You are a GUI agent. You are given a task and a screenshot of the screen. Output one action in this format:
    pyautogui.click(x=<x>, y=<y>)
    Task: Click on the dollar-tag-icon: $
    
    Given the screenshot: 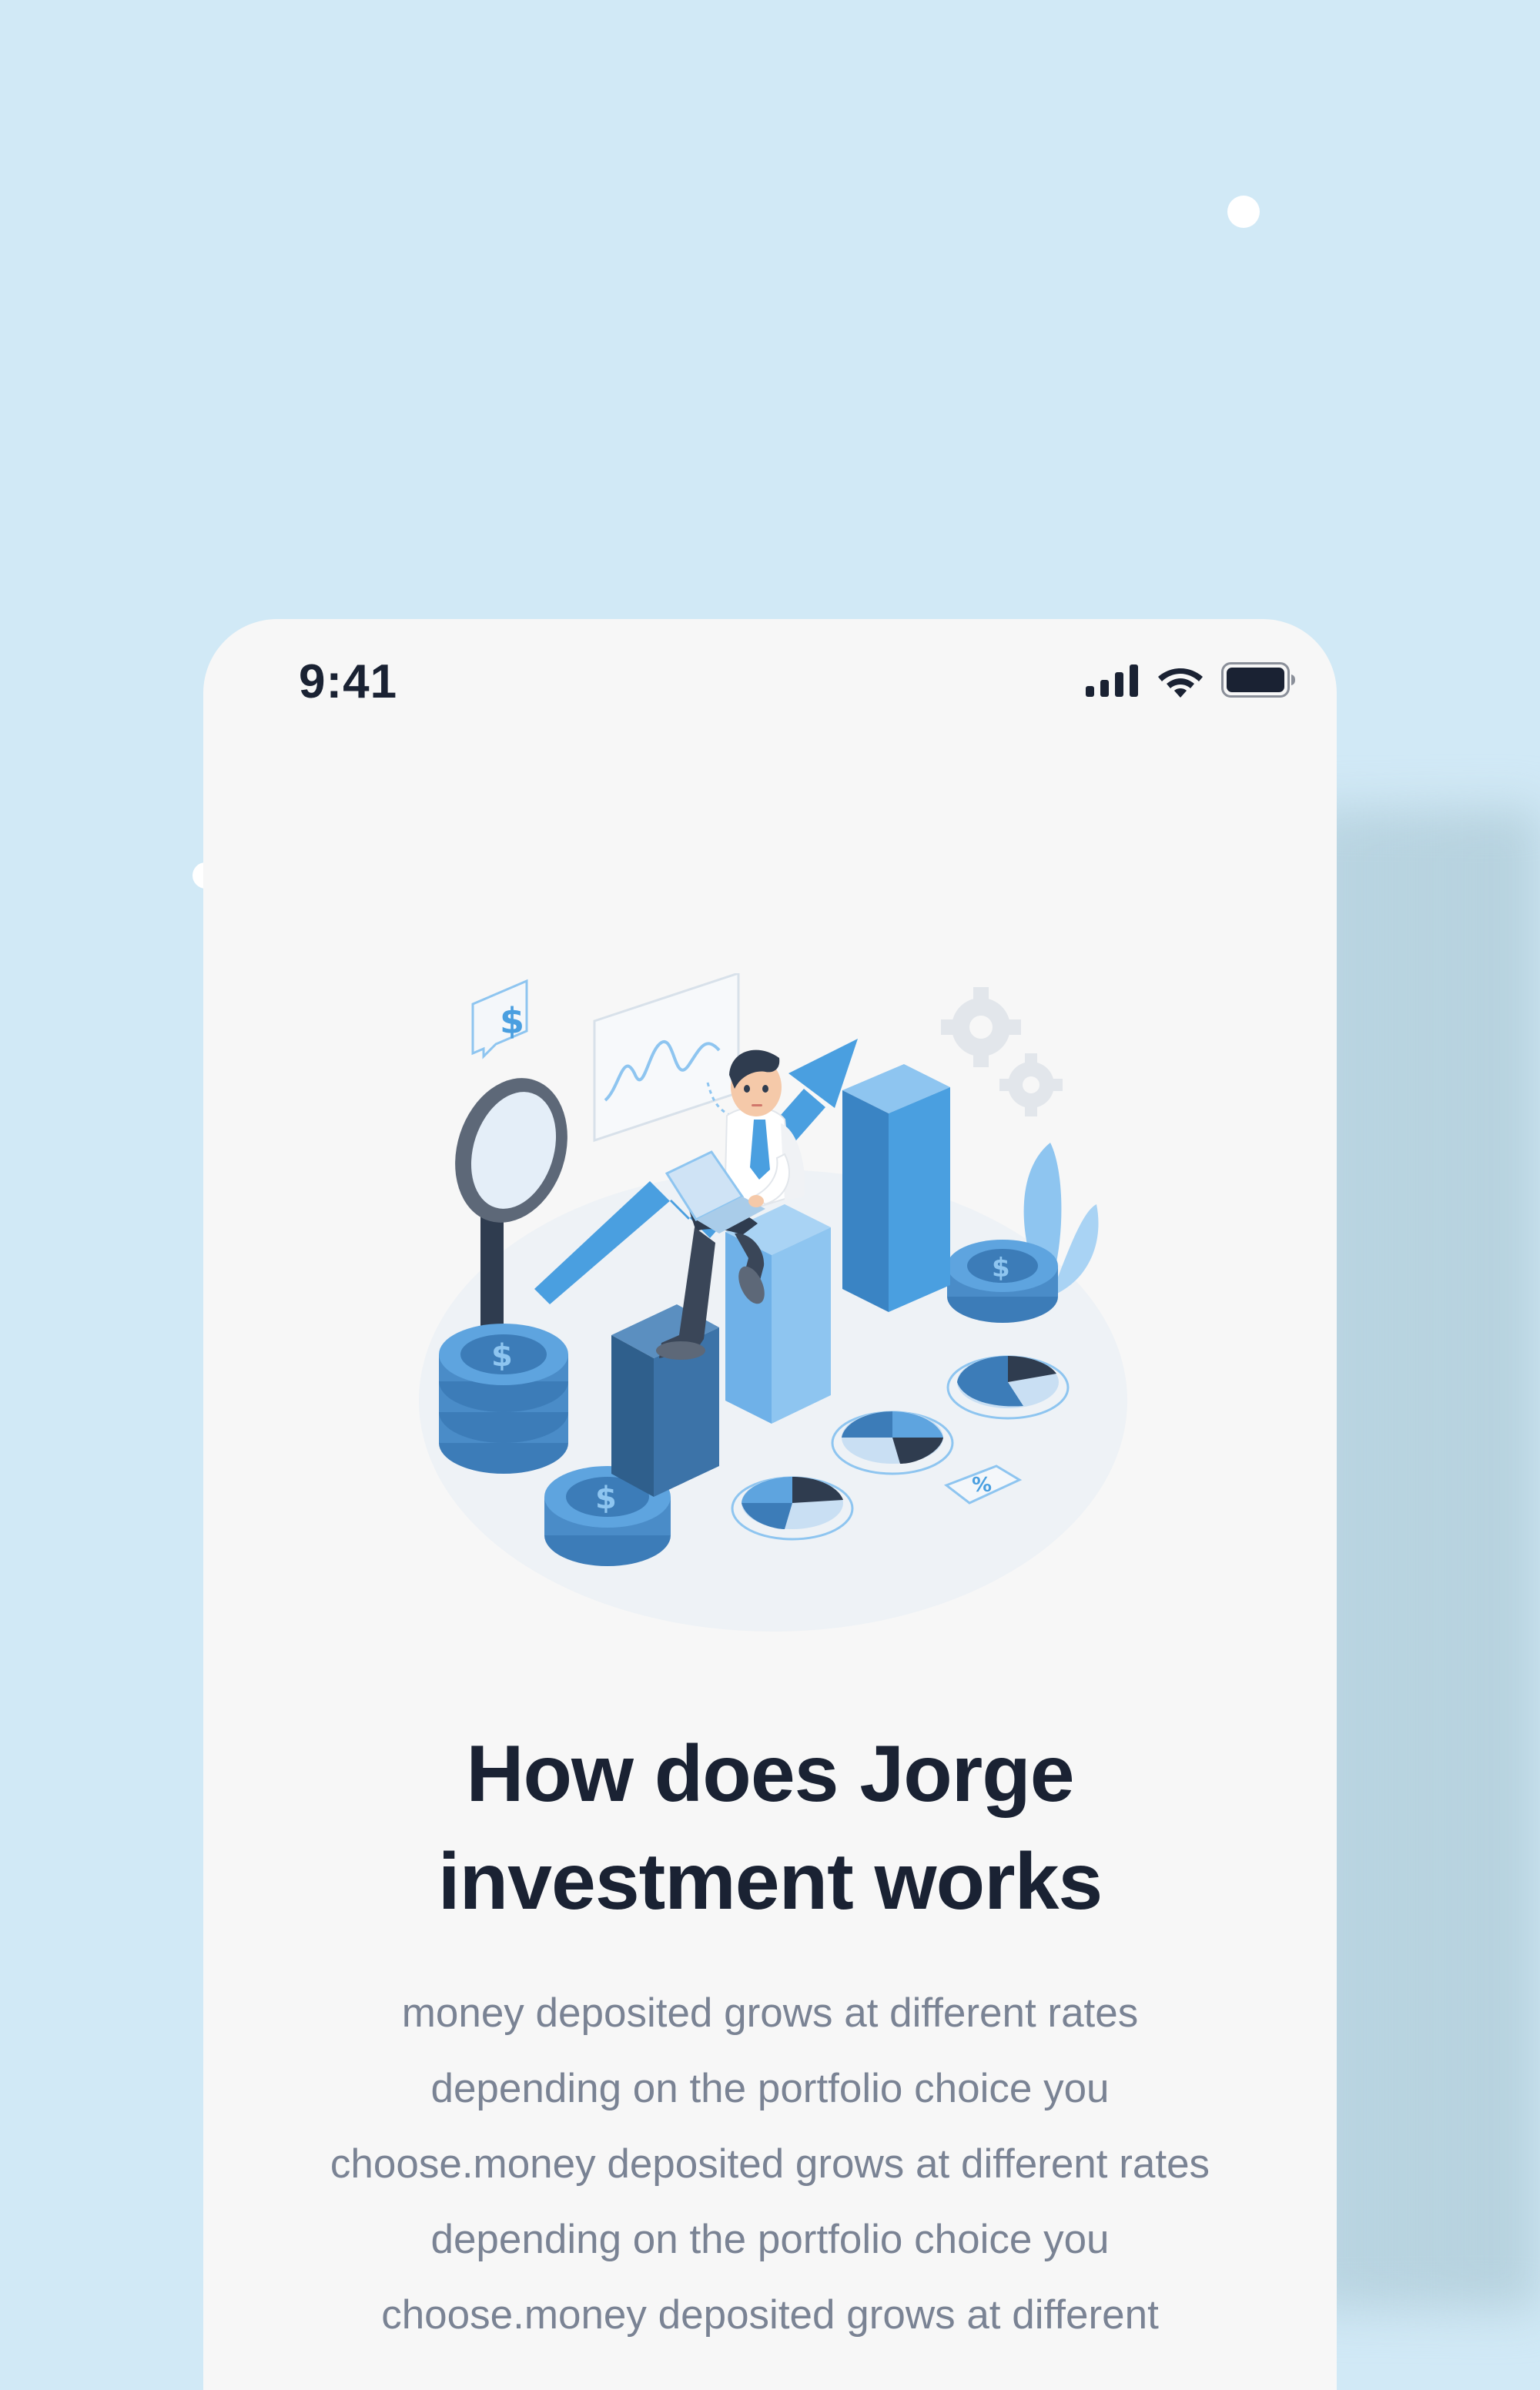 What is the action you would take?
    pyautogui.click(x=499, y=1019)
    